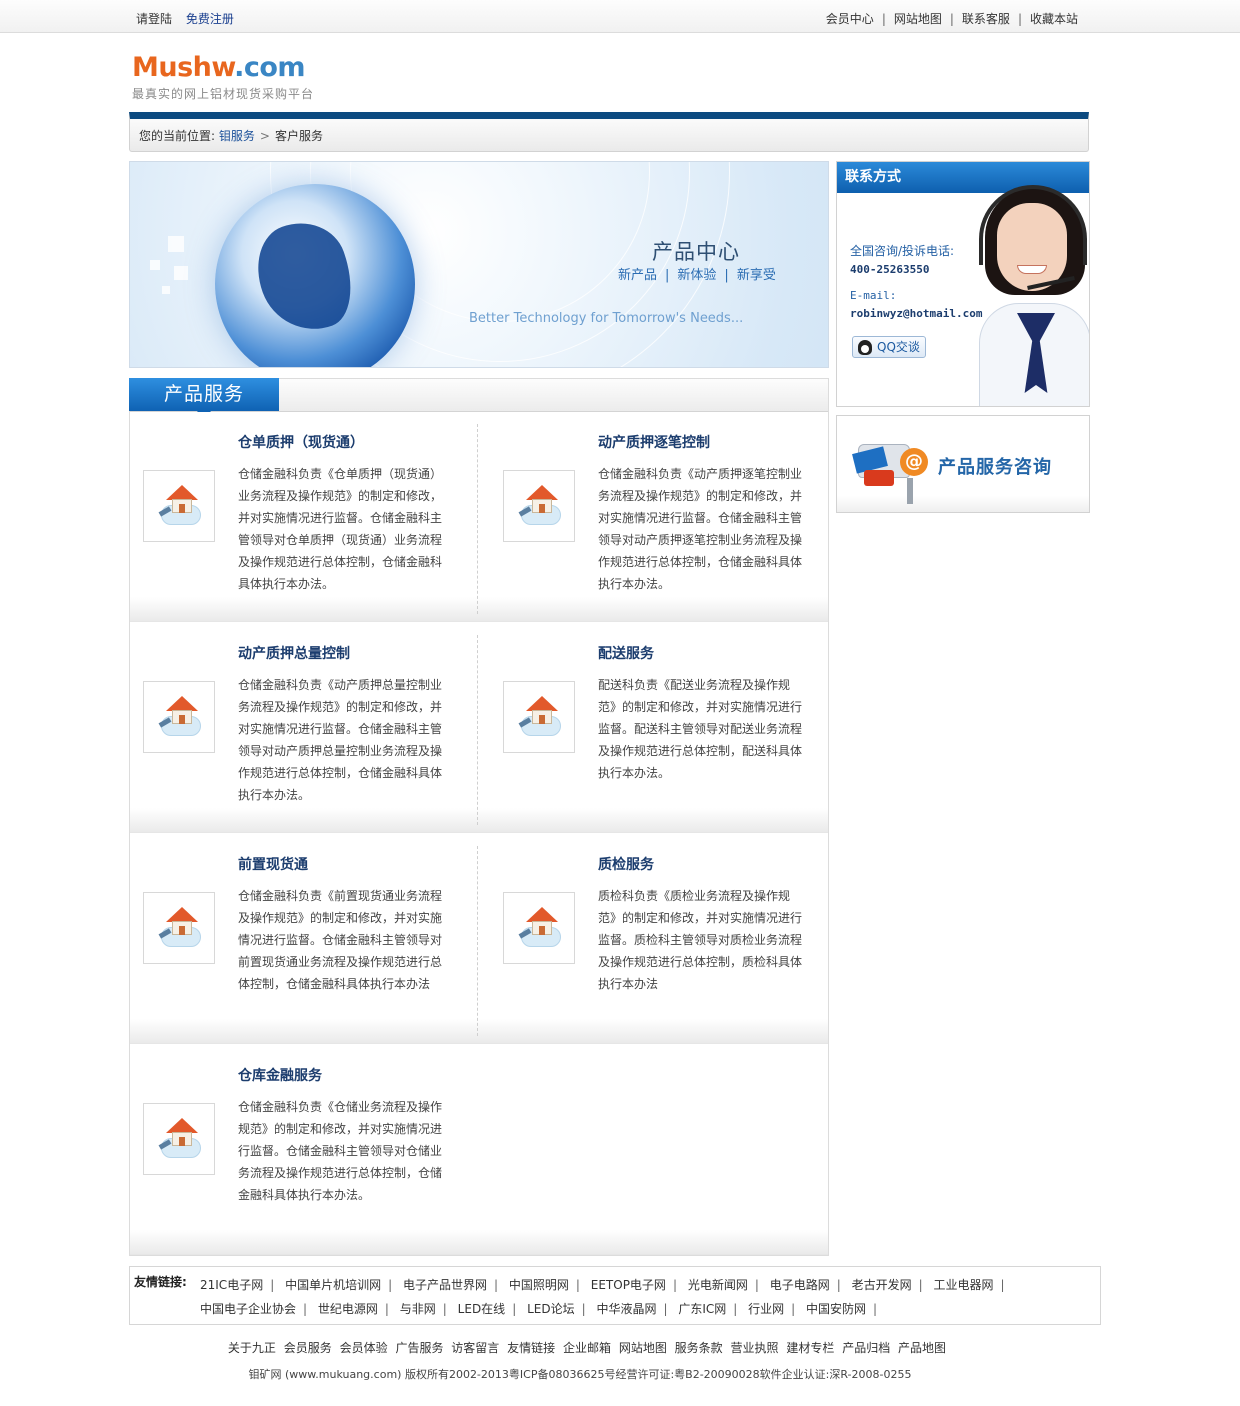 The image size is (1240, 1406). I want to click on friend-link: 中国照明网, so click(539, 1285).